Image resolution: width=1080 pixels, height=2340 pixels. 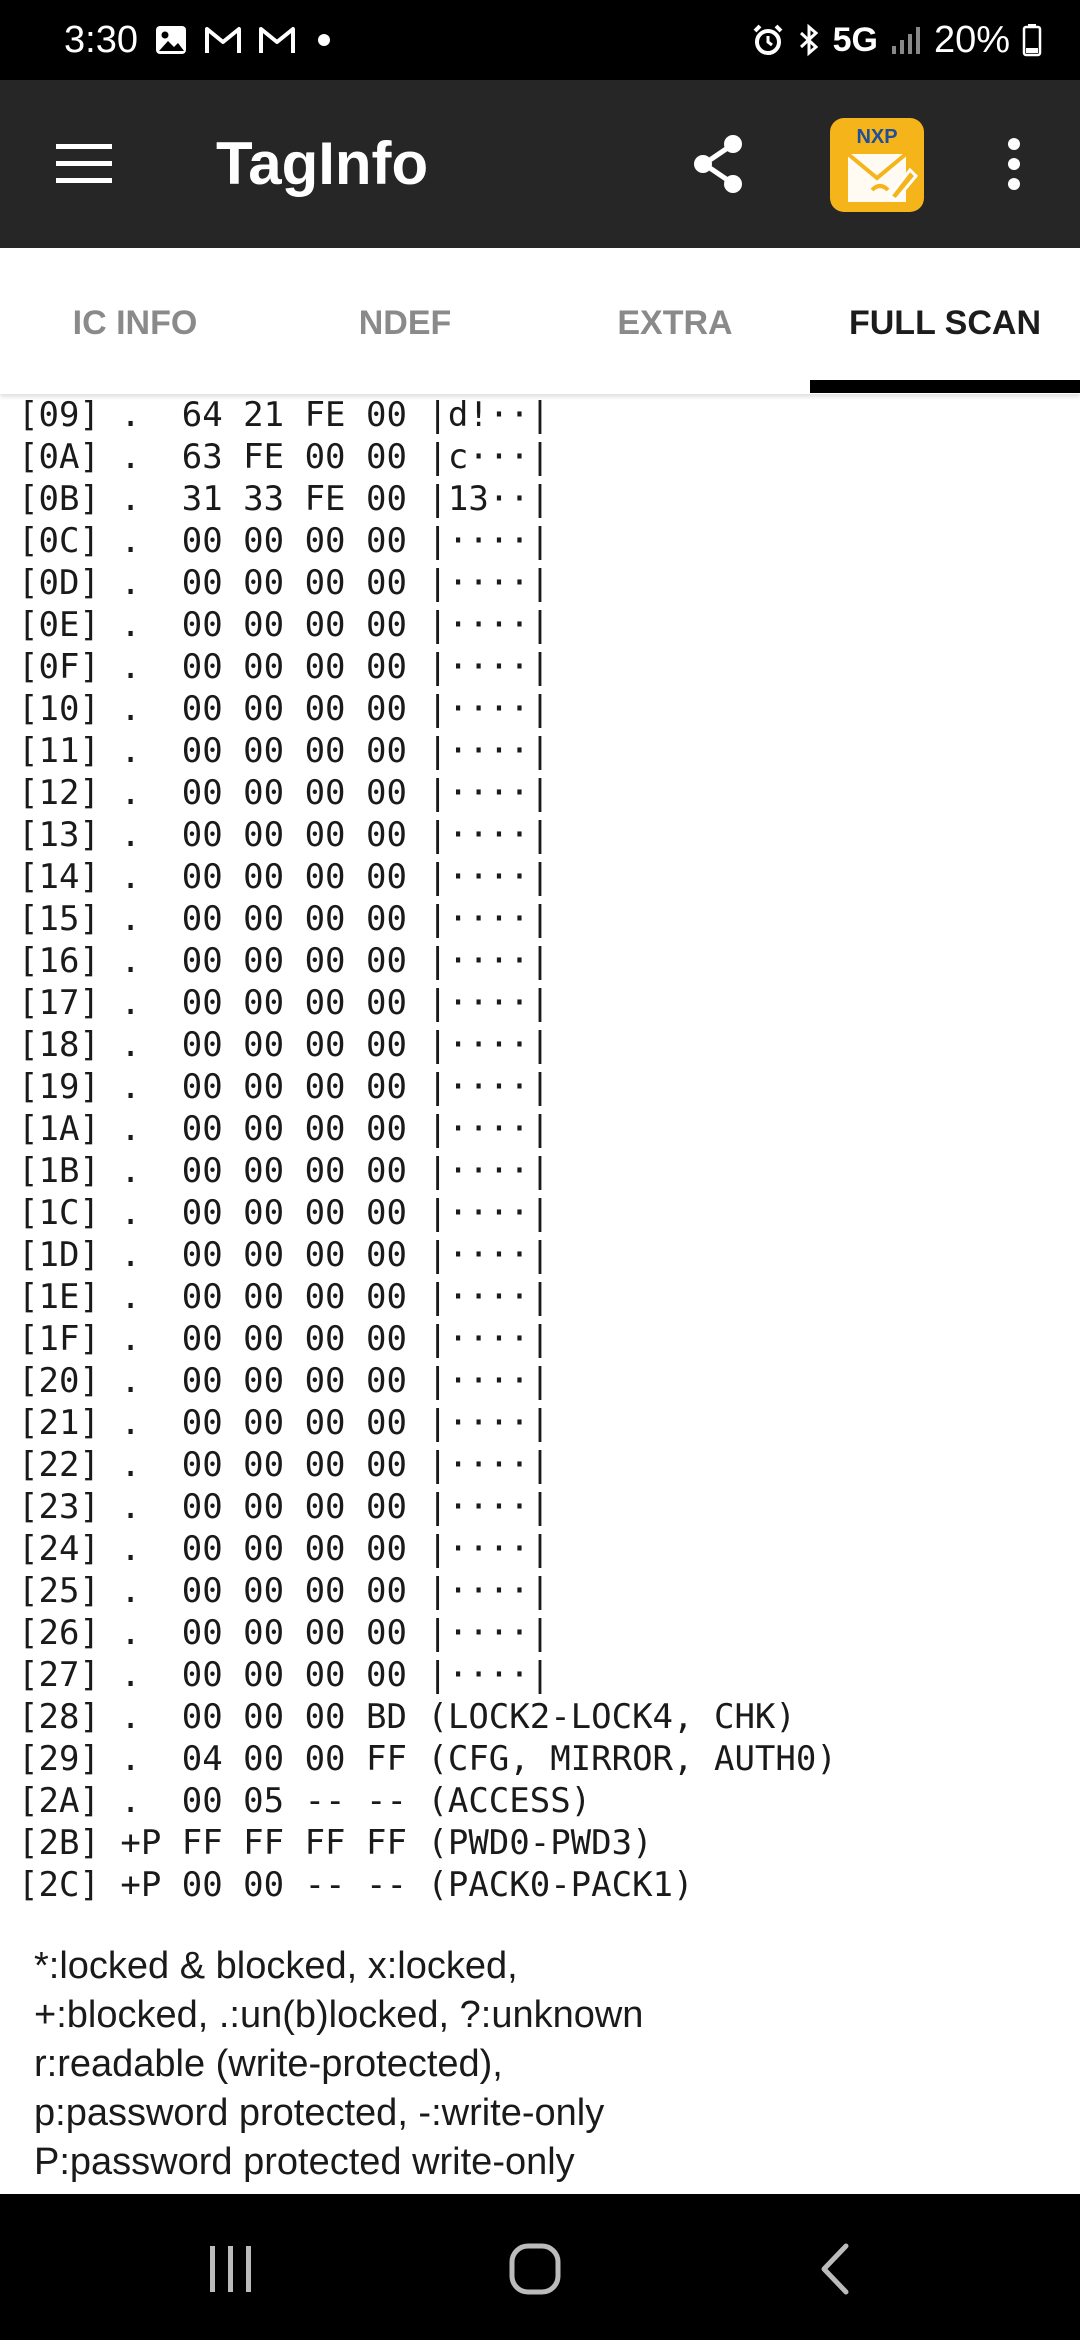 I want to click on memory-line: [25] . 00 00 00 00 |····|, so click(x=284, y=1591).